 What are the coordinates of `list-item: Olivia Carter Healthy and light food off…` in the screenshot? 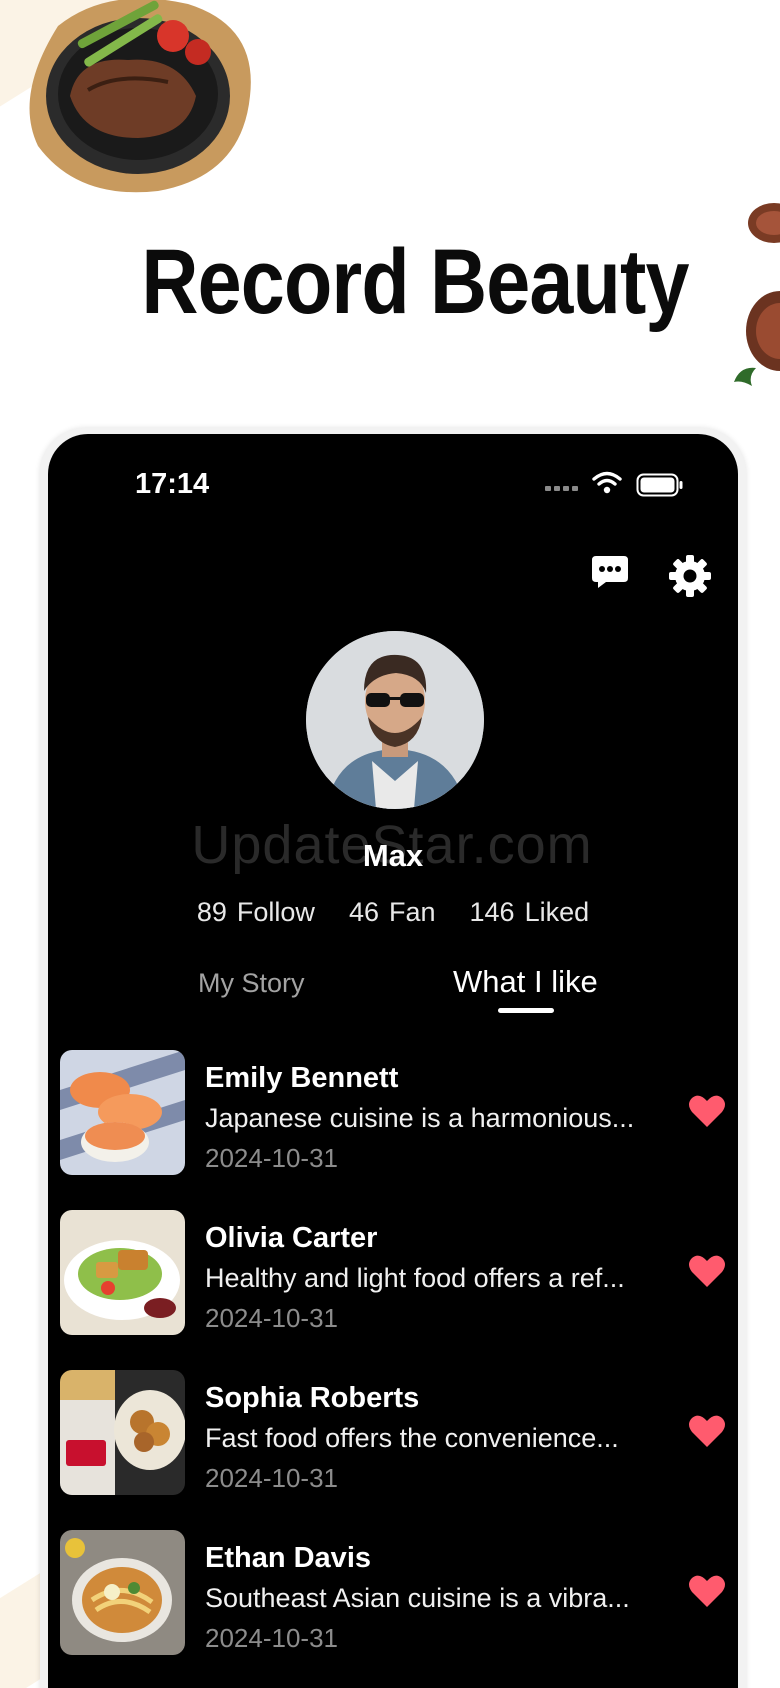 It's located at (395, 1290).